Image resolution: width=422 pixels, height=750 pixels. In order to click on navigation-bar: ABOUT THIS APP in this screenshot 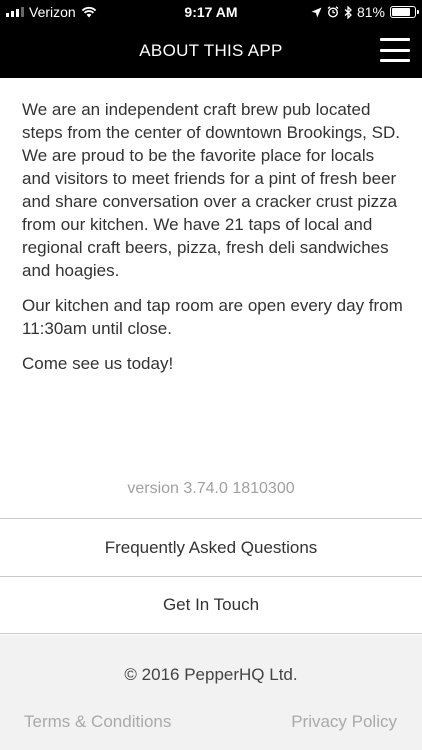, I will do `click(211, 51)`.